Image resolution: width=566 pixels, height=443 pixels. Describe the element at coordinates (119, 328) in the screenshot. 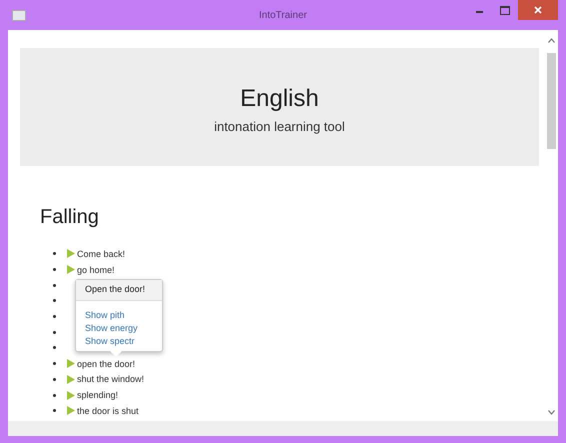

I see `popover-link: Show energy` at that location.